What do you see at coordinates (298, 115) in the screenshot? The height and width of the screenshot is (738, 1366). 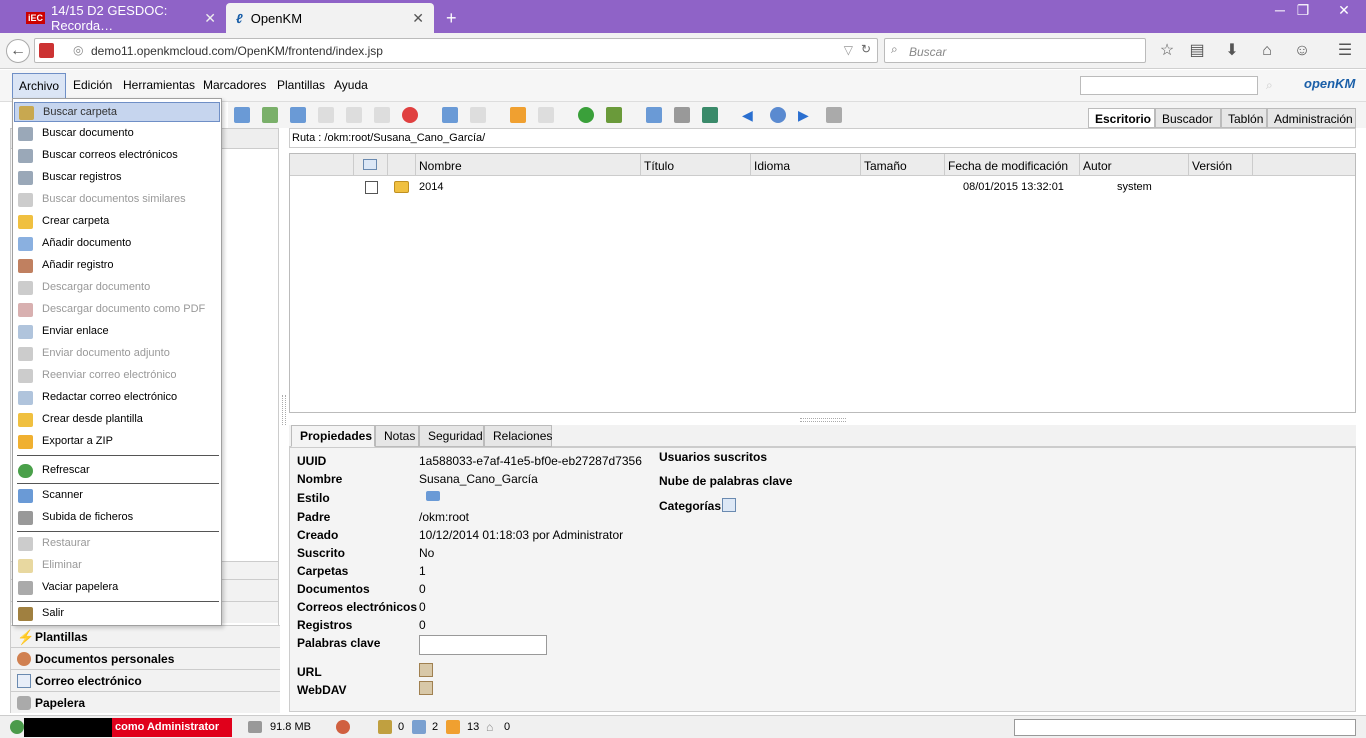 I see `add-document-icon` at bounding box center [298, 115].